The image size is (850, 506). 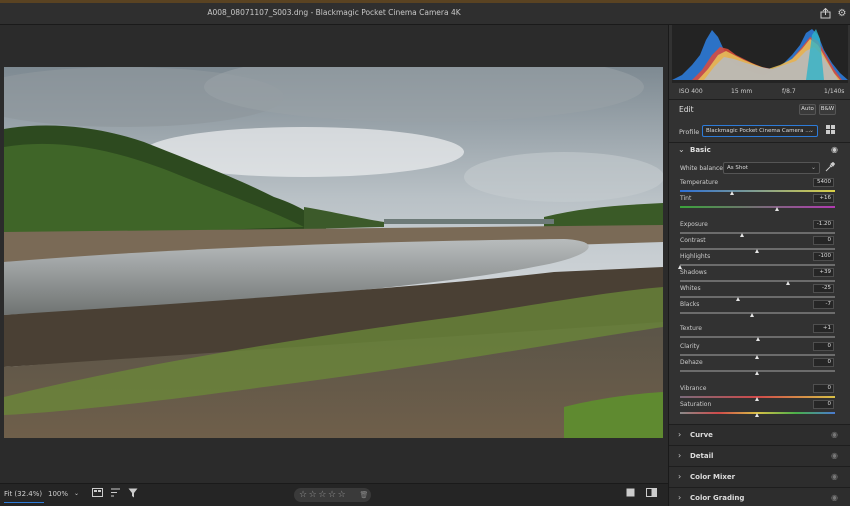 What do you see at coordinates (737, 168) in the screenshot?
I see `white-balance-value: As Shot` at bounding box center [737, 168].